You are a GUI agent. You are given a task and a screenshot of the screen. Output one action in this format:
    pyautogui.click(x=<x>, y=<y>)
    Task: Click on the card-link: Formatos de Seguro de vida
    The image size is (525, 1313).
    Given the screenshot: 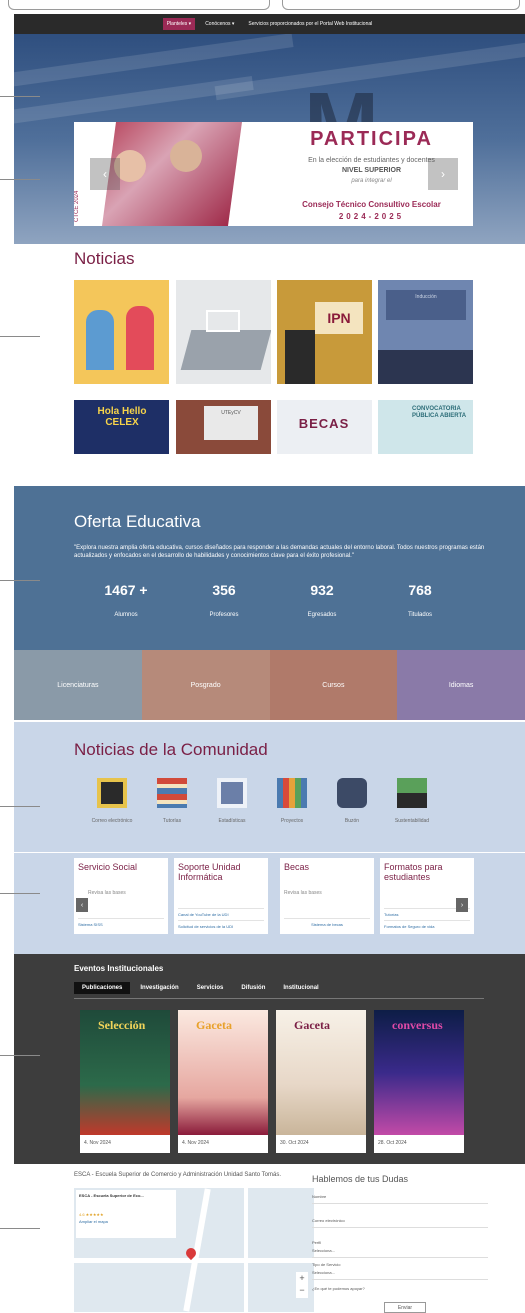 What is the action you would take?
    pyautogui.click(x=427, y=924)
    